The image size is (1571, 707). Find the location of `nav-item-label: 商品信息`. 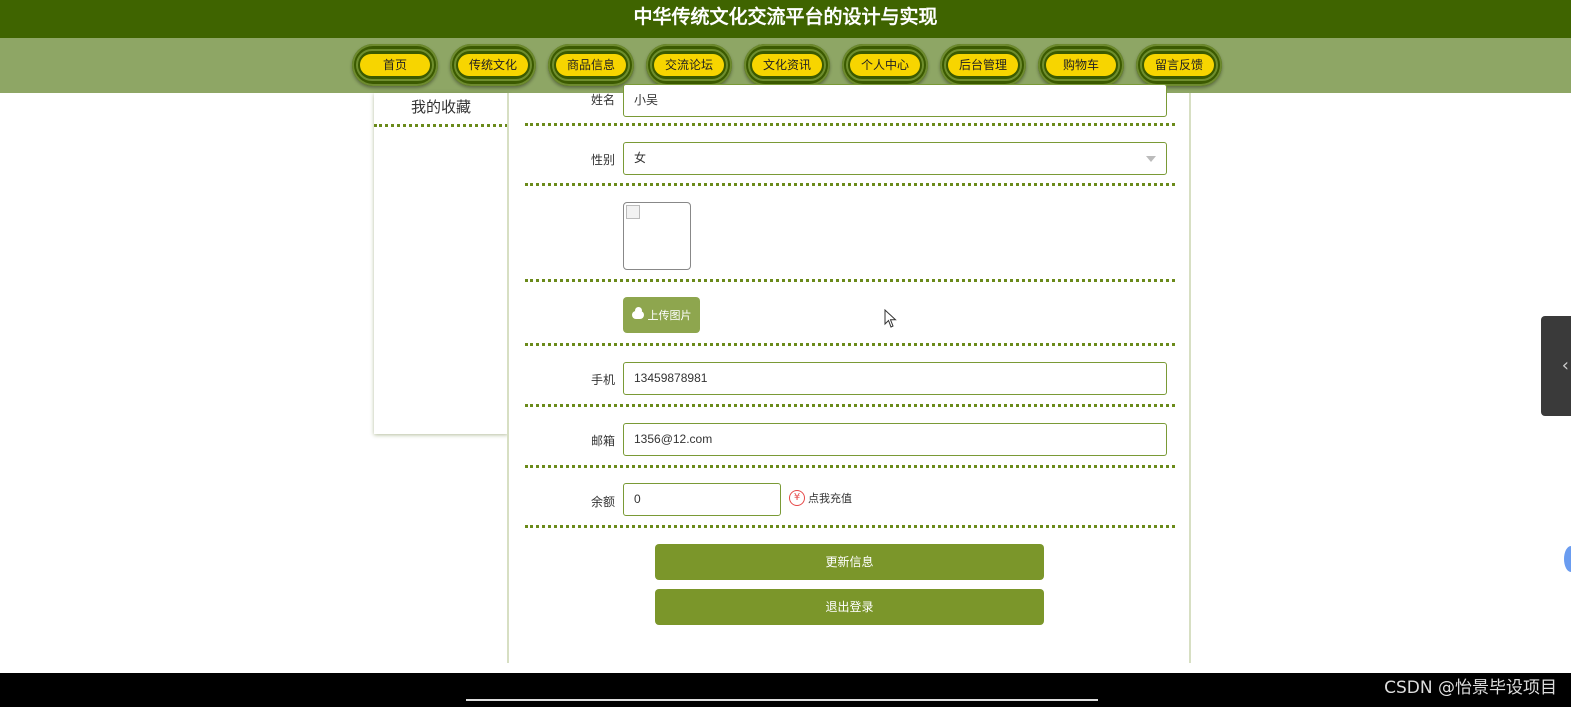

nav-item-label: 商品信息 is located at coordinates (591, 65).